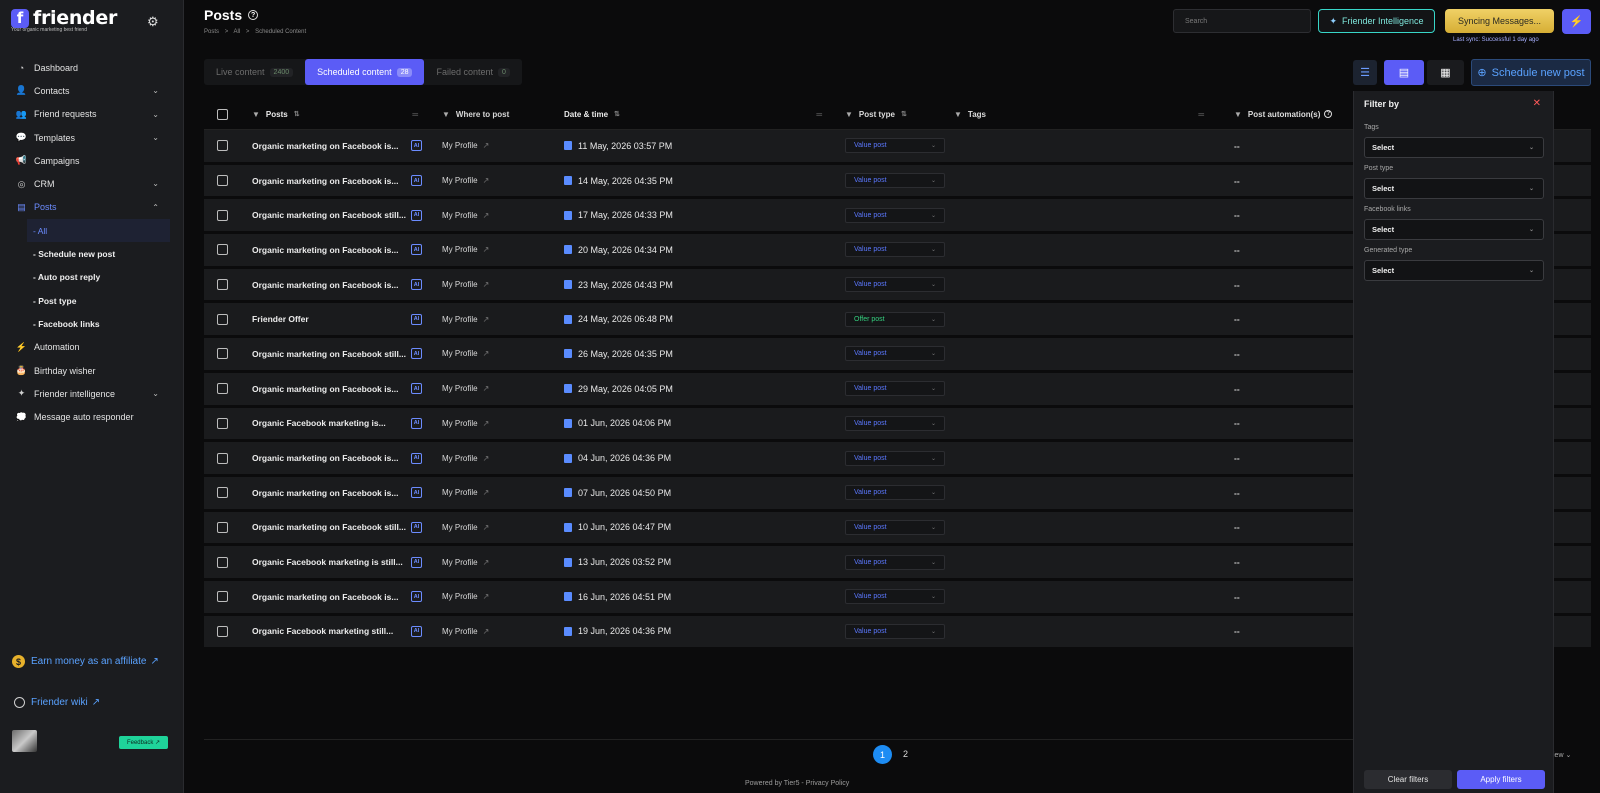  Describe the element at coordinates (153, 22) in the screenshot. I see `gear-icon: ⚙` at that location.